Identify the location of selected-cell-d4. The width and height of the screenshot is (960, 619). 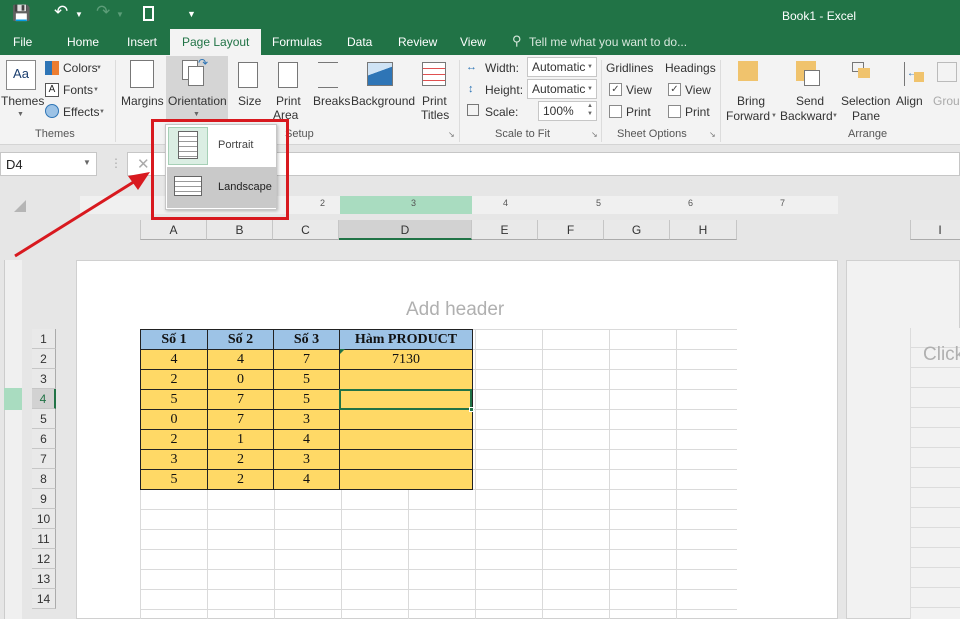
(405, 399).